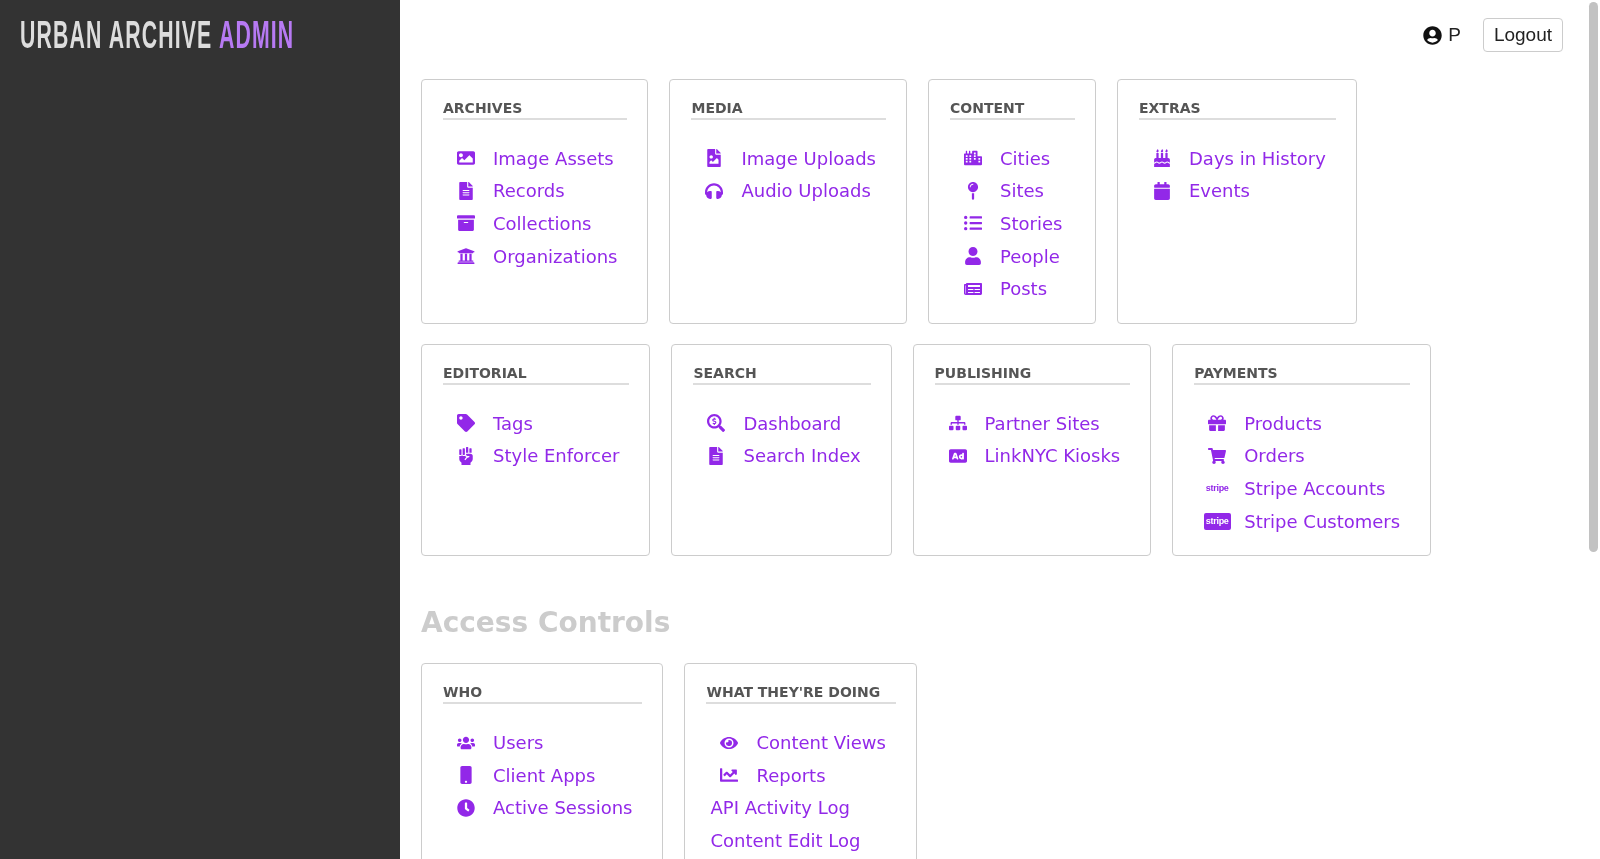 The width and height of the screenshot is (1600, 859). Describe the element at coordinates (801, 694) in the screenshot. I see `card-title: WHAT THEY'RE DOING` at that location.